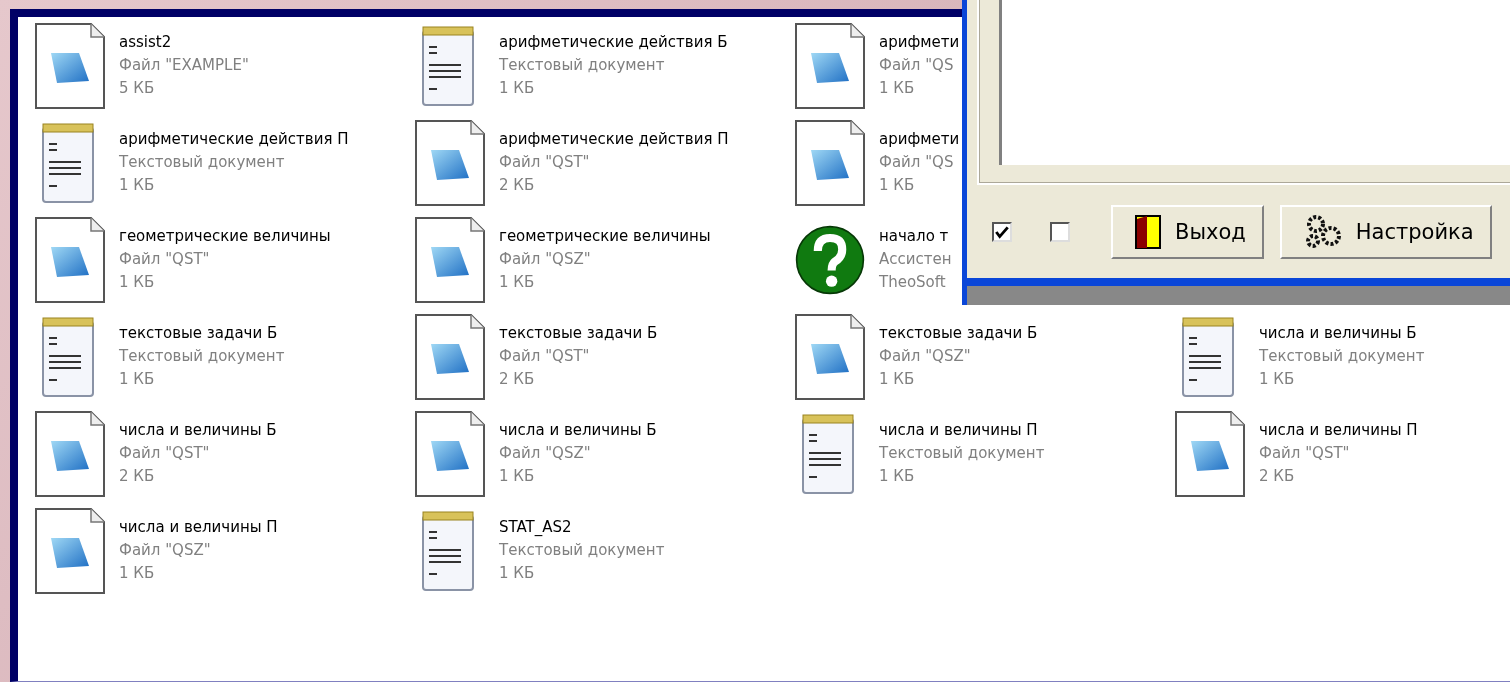  I want to click on file-name: начало т, so click(914, 236).